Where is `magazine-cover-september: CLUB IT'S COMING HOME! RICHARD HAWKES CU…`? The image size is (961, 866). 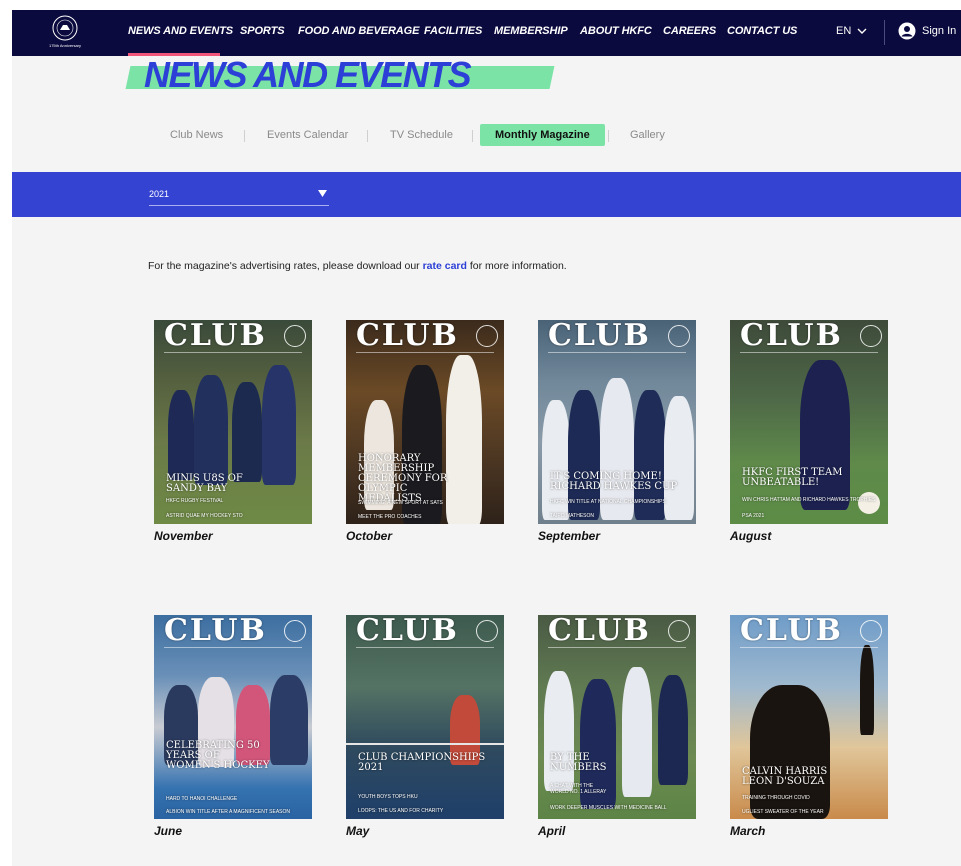
magazine-cover-september: CLUB IT'S COMING HOME! RICHARD HAWKES CU… is located at coordinates (617, 422).